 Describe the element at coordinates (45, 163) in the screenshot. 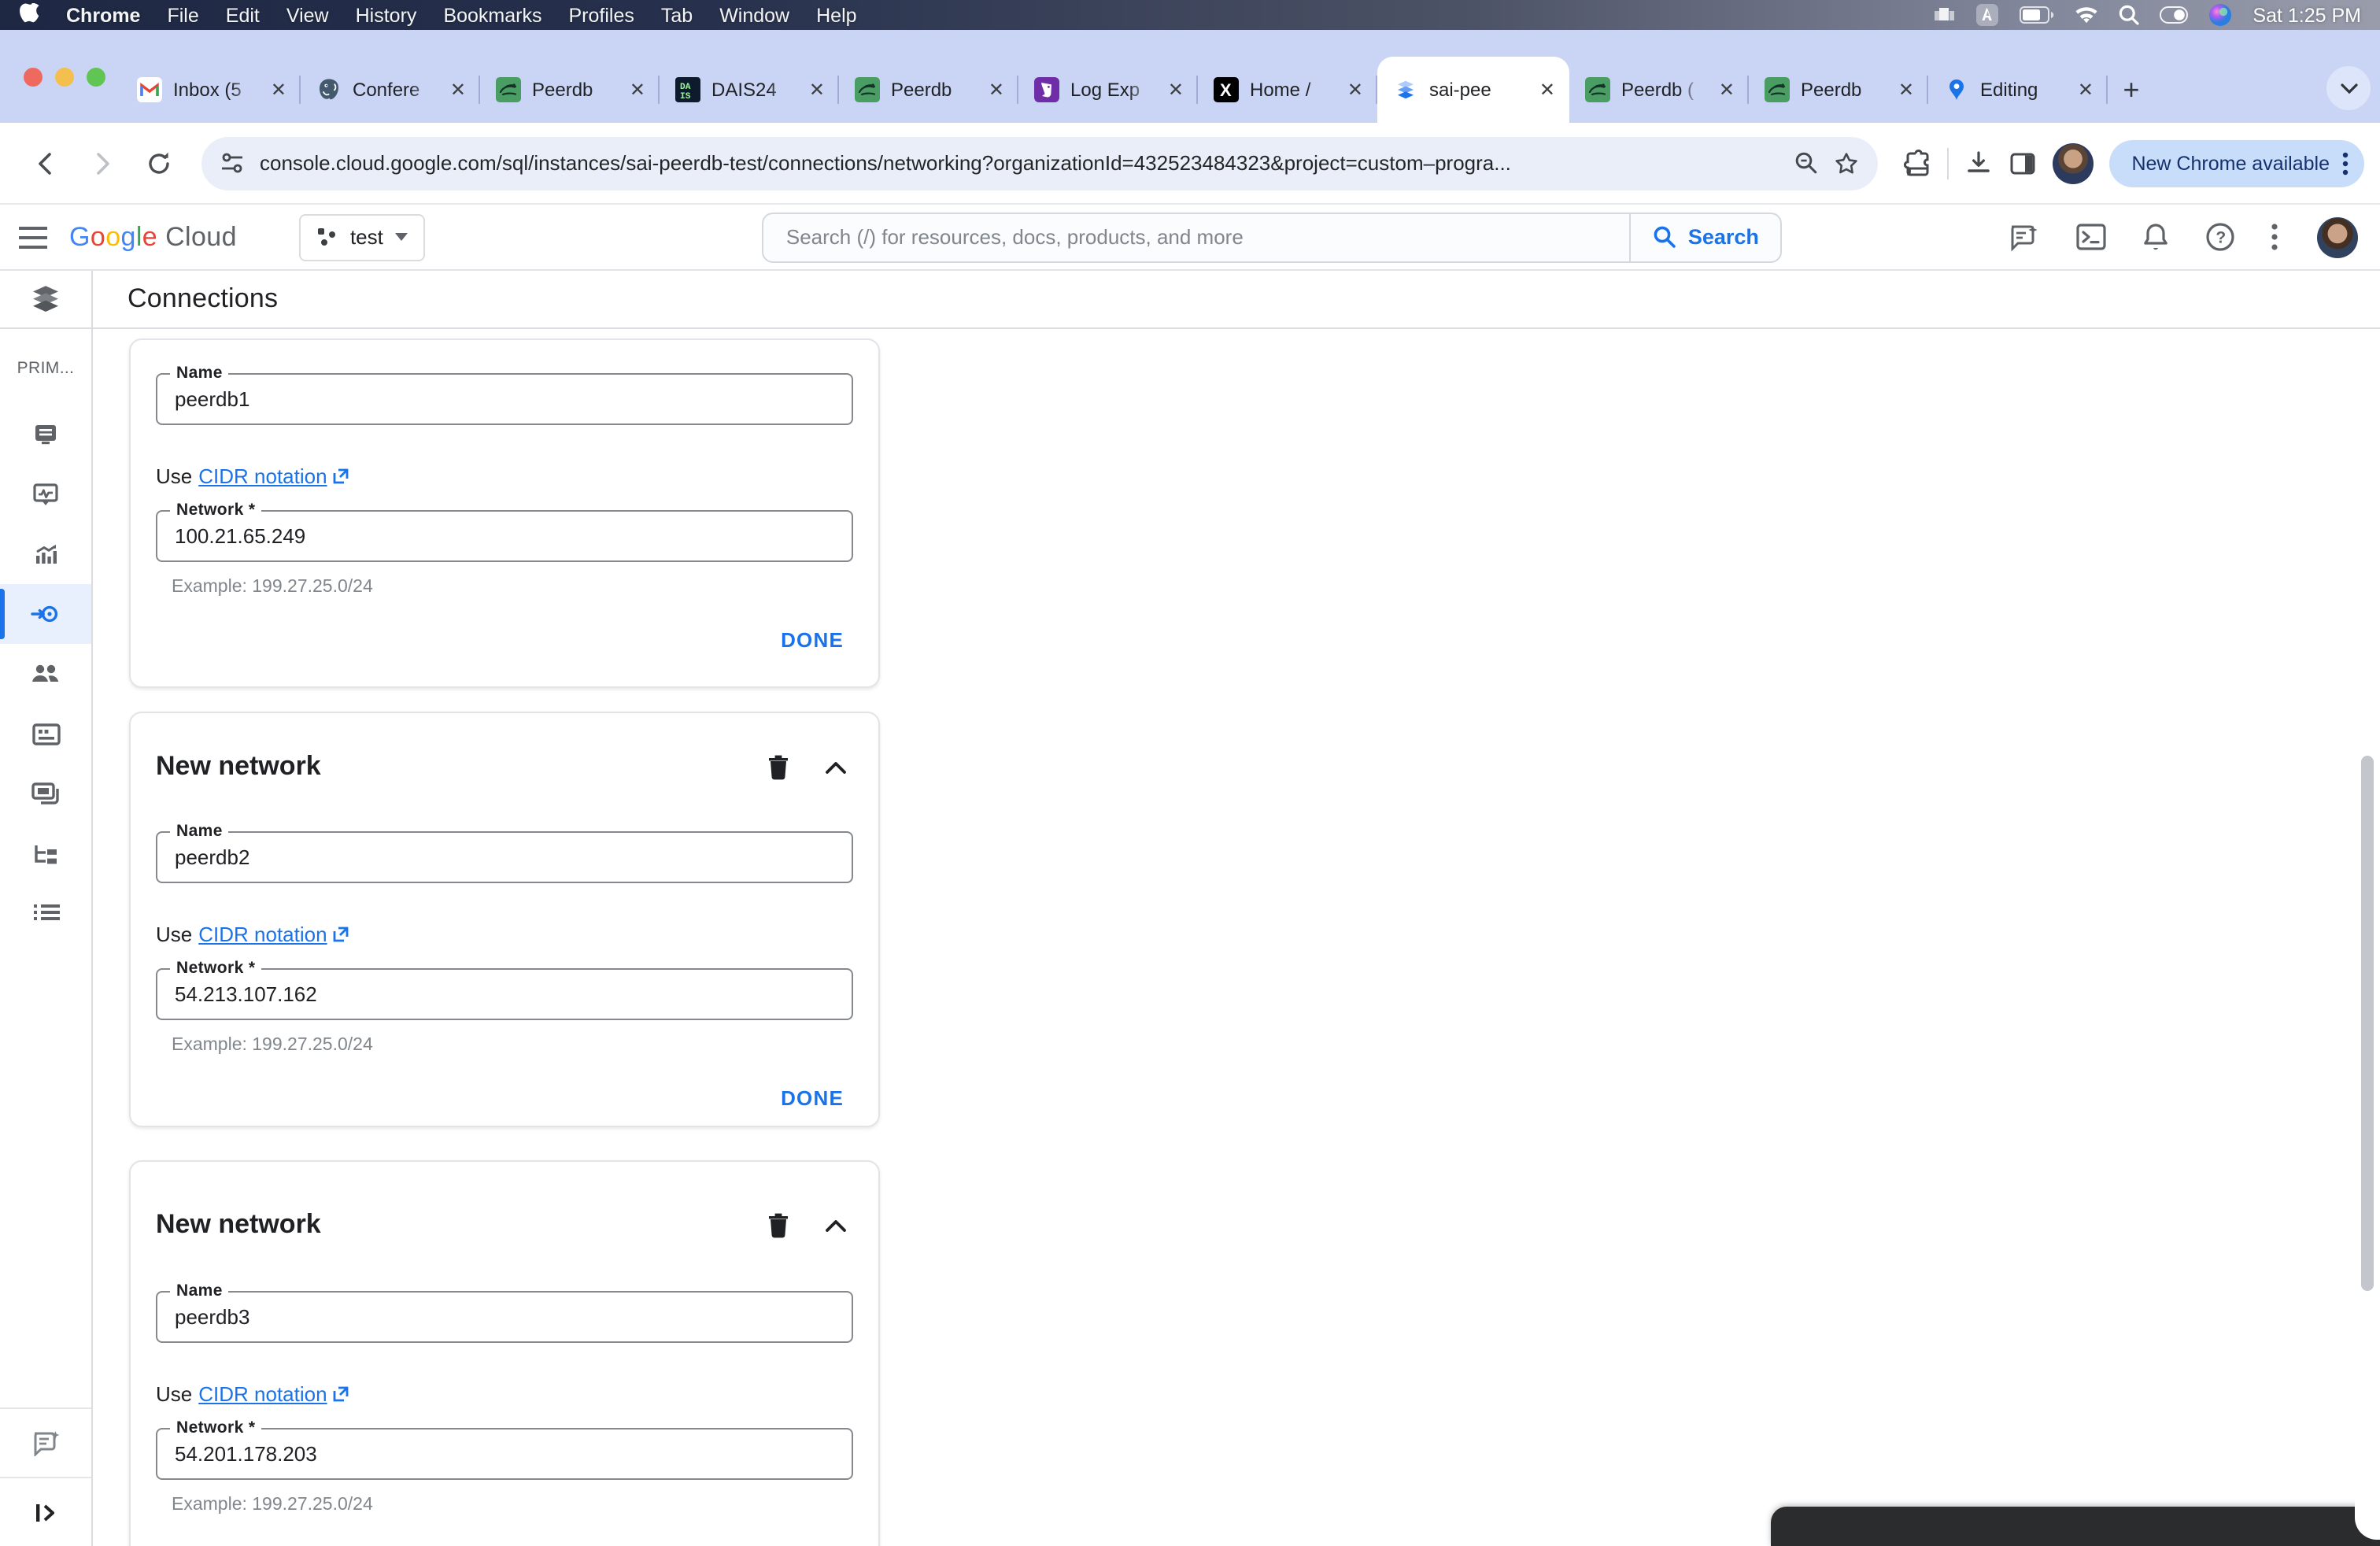

I see `back-button` at that location.